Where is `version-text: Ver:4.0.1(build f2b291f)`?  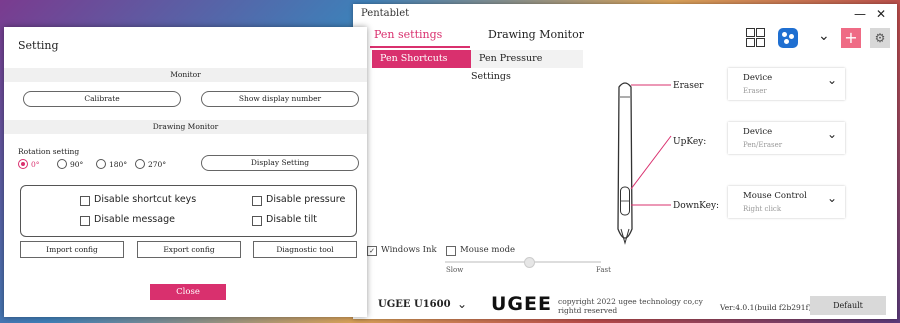 version-text: Ver:4.0.1(build f2b291f) is located at coordinates (766, 307).